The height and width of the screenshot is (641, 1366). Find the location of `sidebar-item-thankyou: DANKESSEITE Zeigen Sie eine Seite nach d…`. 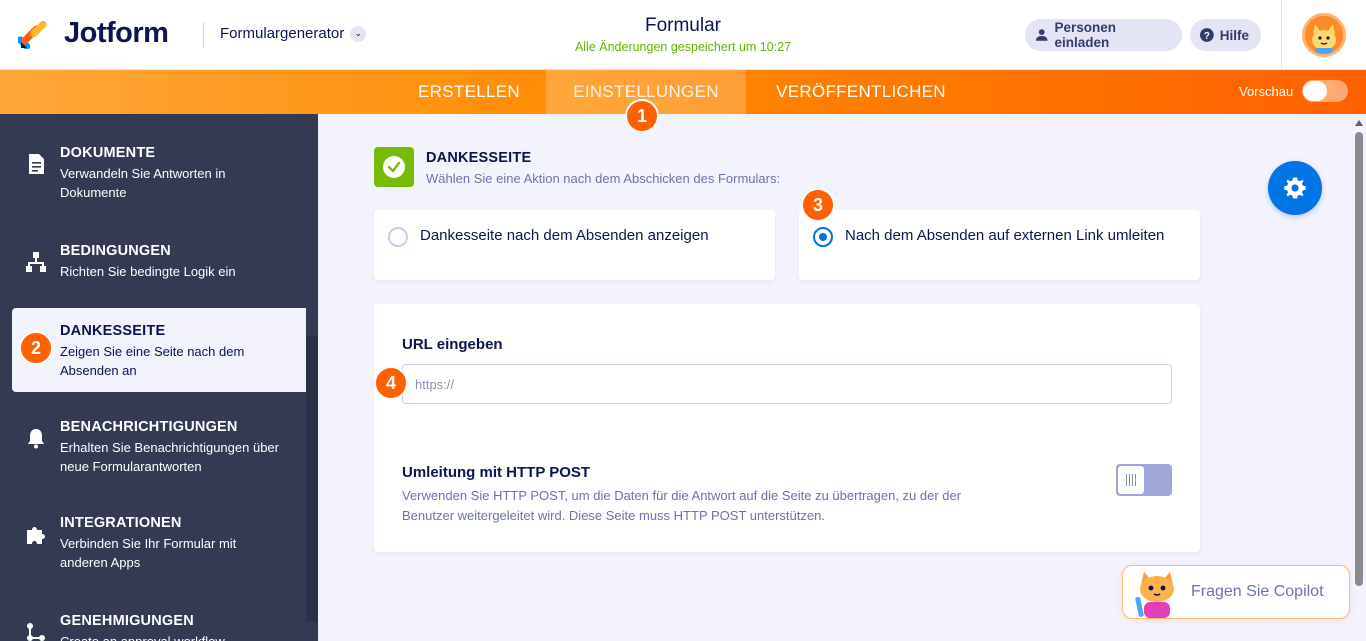

sidebar-item-thankyou: DANKESSEITE Zeigen Sie eine Seite nach d… is located at coordinates (159, 350).